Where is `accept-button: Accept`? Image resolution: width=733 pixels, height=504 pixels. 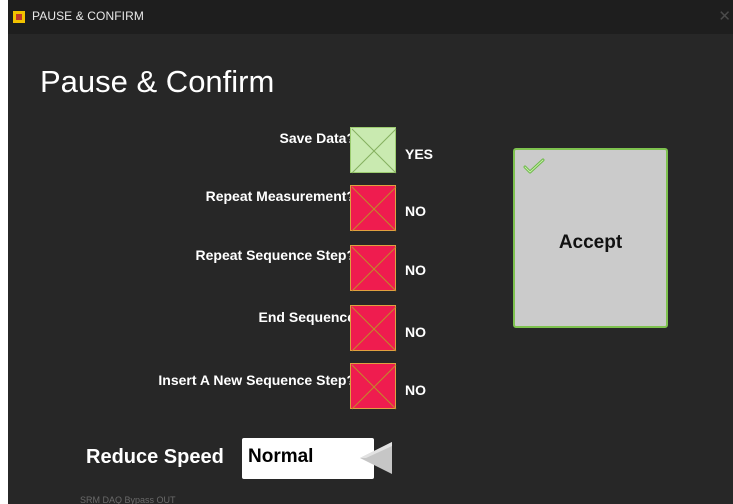
accept-button: Accept is located at coordinates (590, 238).